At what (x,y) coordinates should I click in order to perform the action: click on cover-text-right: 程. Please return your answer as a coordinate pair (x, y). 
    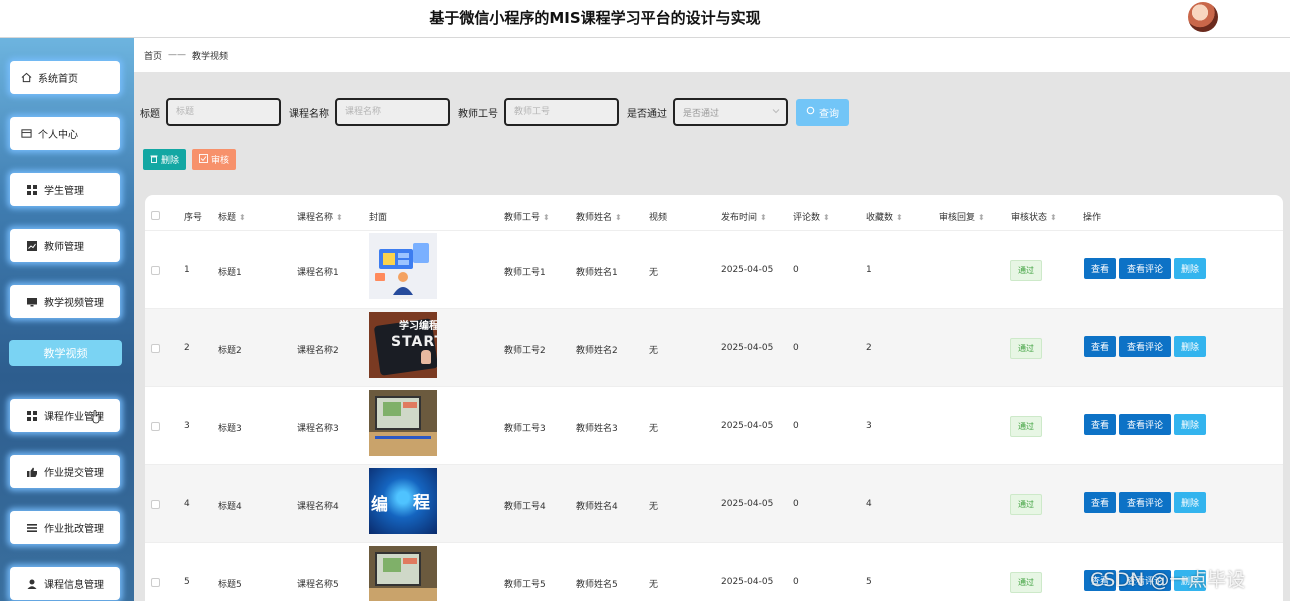
    Looking at the image, I should click on (421, 503).